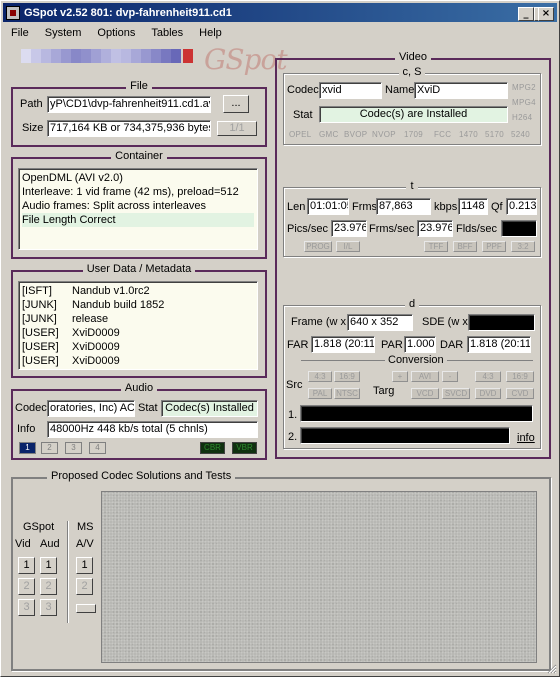 The width and height of the screenshot is (560, 677). I want to click on menu-options: Options, so click(116, 33).